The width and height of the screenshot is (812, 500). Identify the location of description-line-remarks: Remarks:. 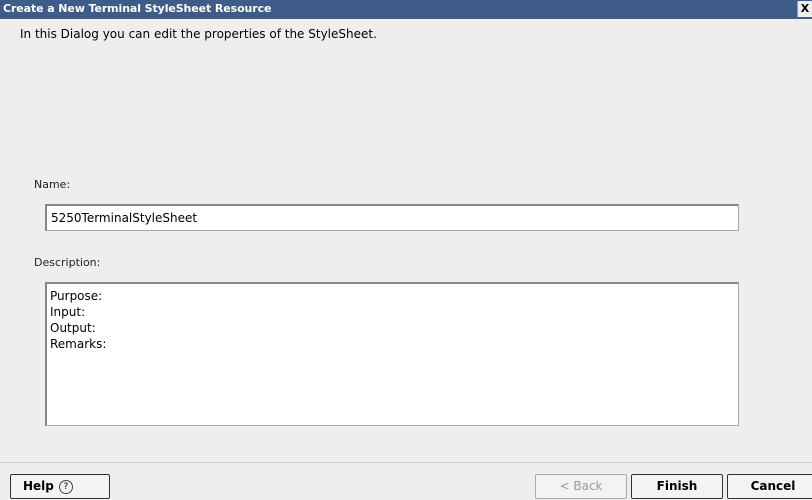
(78, 344).